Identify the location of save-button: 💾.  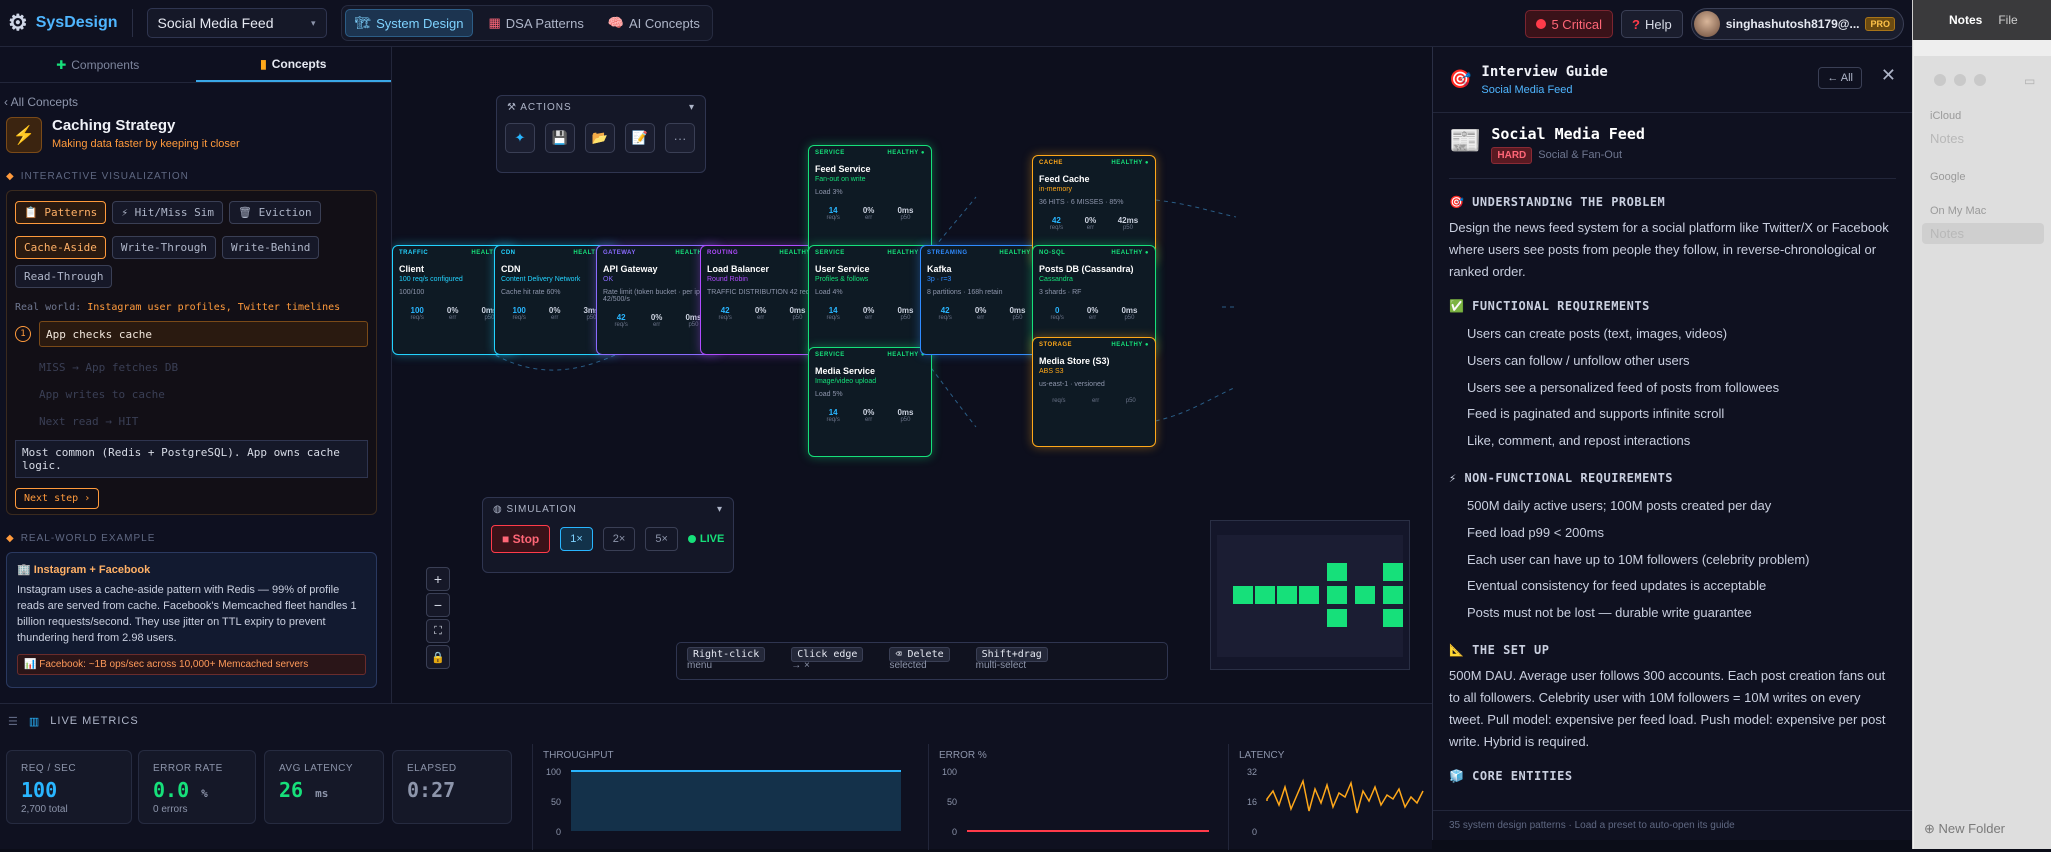
(560, 138).